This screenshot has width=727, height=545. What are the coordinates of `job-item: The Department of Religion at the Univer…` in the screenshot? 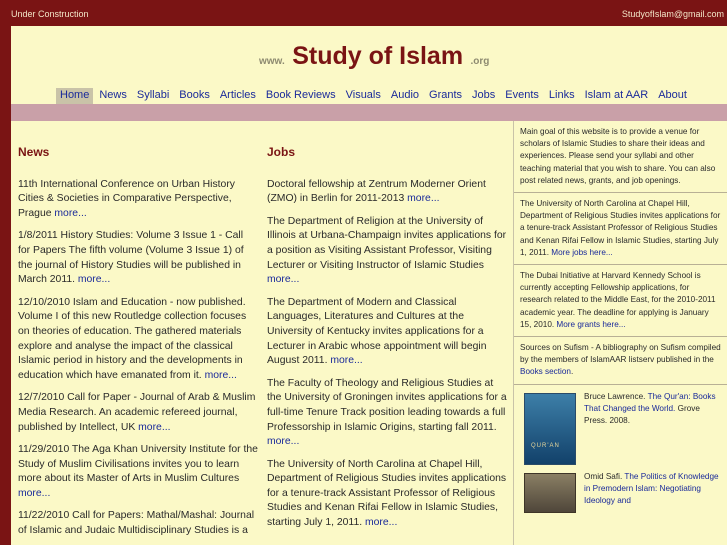 It's located at (387, 251).